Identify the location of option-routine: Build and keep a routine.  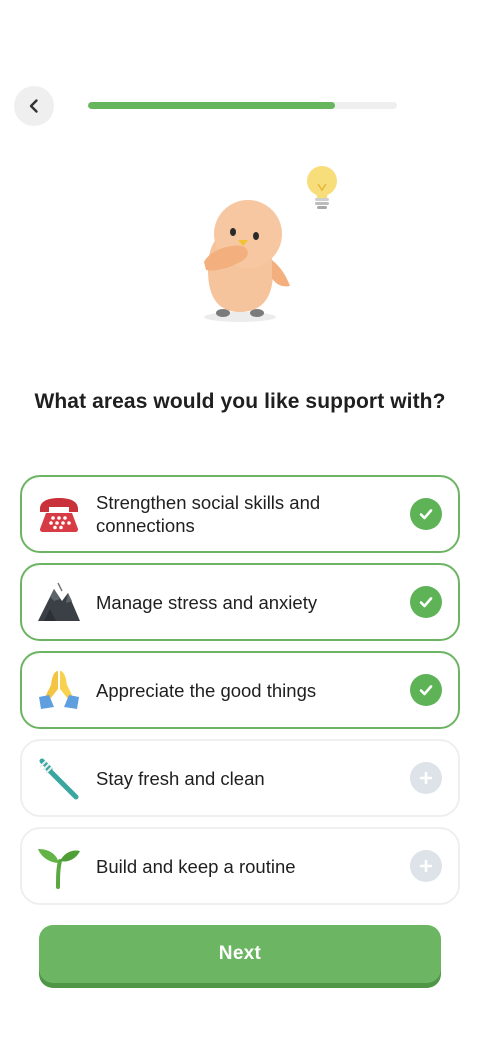
(240, 866).